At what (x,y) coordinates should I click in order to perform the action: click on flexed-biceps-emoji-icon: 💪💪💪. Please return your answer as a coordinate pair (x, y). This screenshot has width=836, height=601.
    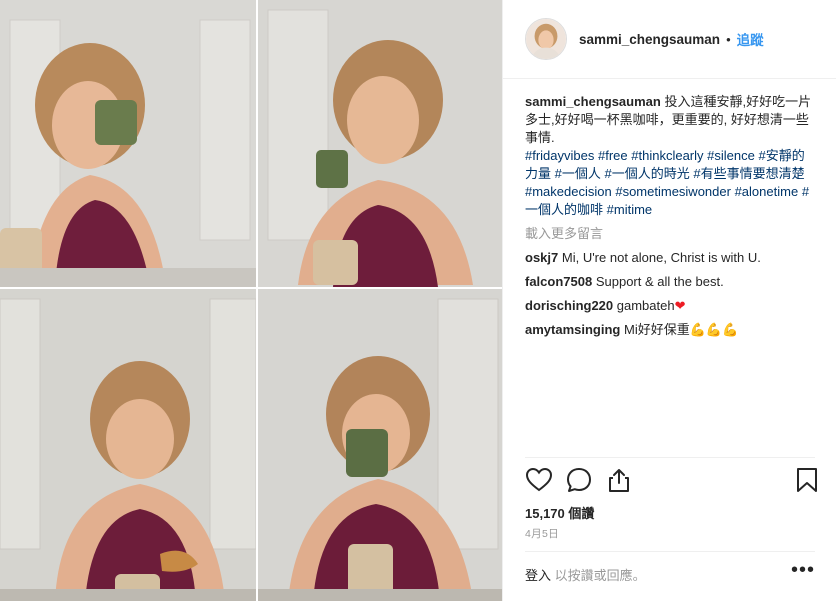
    Looking at the image, I should click on (714, 329).